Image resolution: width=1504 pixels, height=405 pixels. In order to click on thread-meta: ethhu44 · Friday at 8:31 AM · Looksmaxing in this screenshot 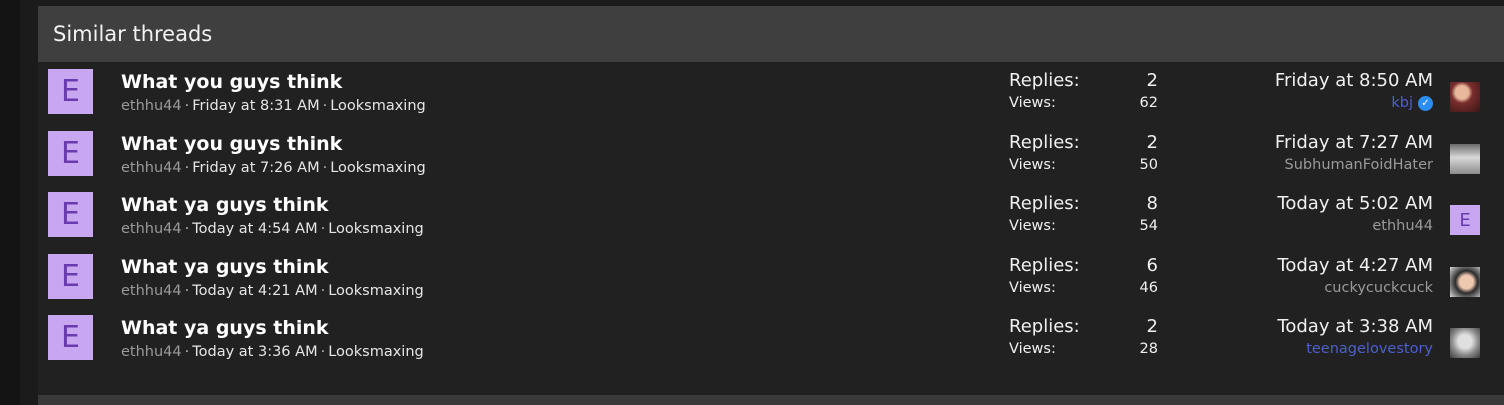, I will do `click(273, 106)`.